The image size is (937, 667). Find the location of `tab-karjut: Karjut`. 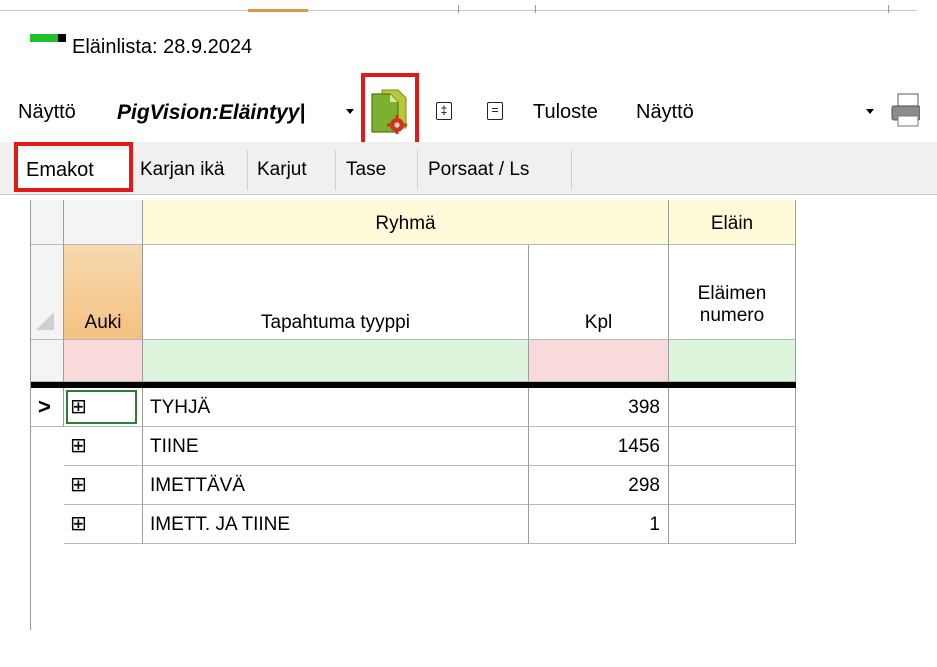

tab-karjut: Karjut is located at coordinates (292, 170).